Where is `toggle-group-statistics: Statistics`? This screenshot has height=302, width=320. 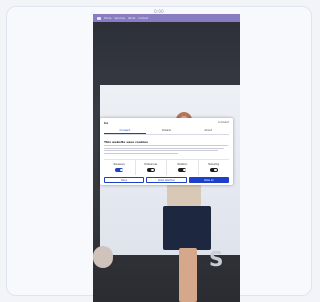
toggle-group-statistics: Statistics is located at coordinates (183, 167).